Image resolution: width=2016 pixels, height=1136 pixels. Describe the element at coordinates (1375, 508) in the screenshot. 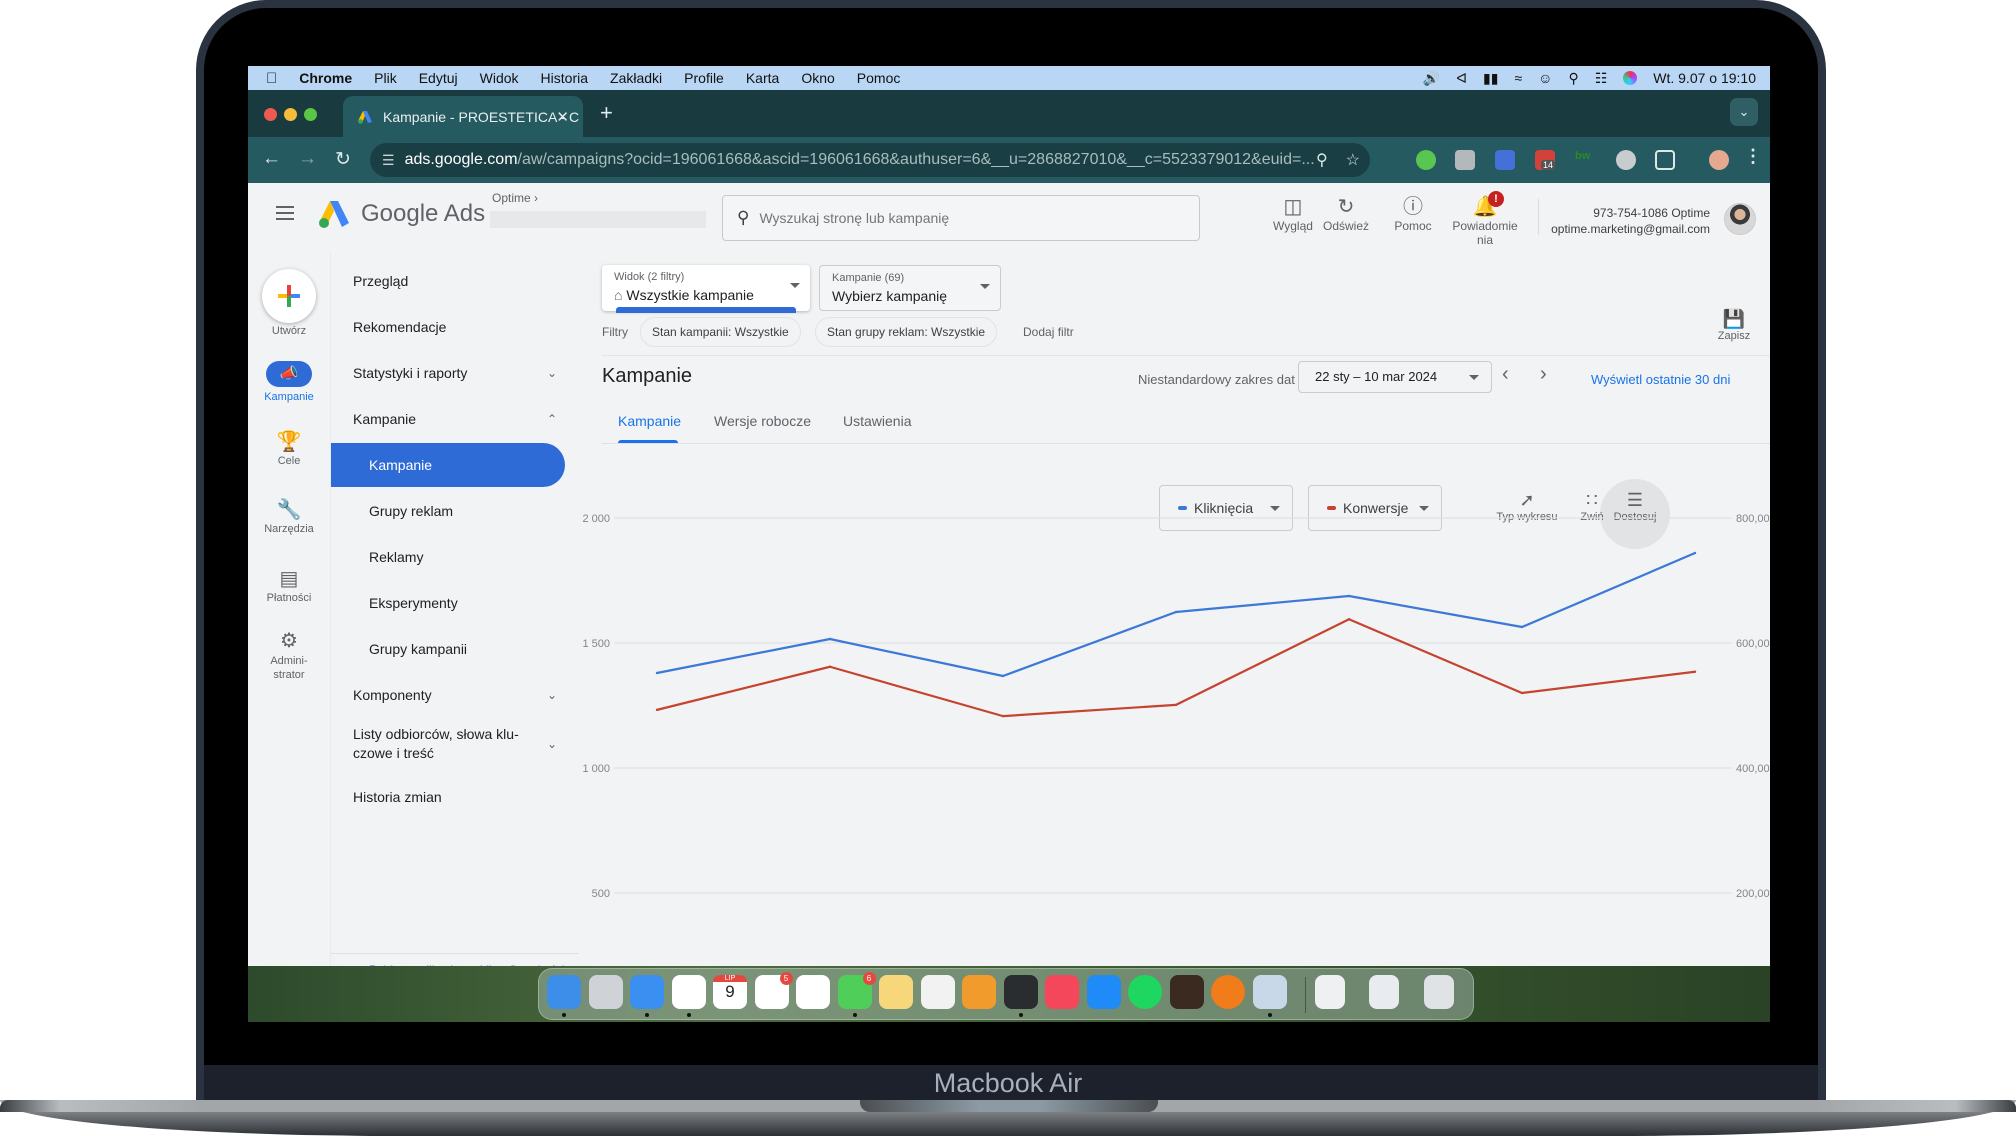

I see `metric-selector-conversions: Konwersje` at that location.